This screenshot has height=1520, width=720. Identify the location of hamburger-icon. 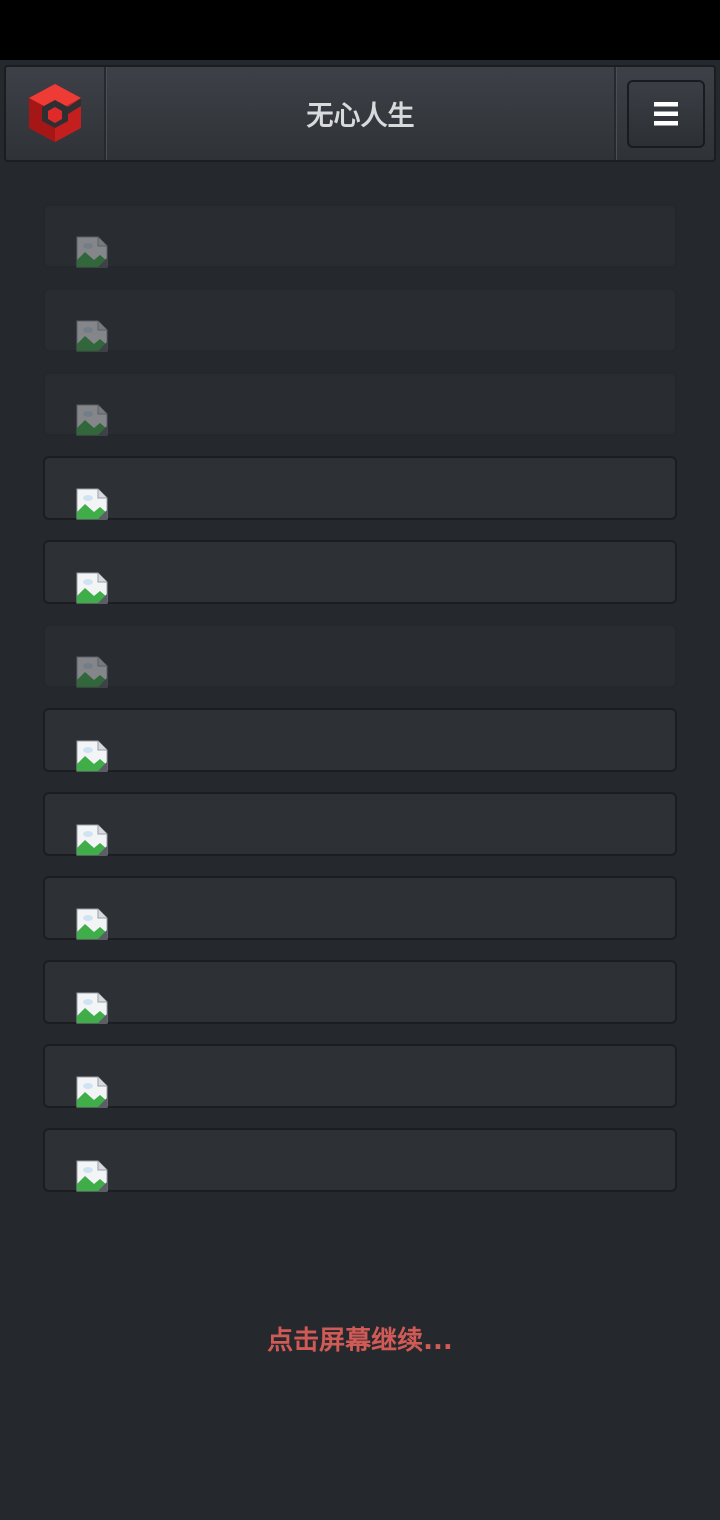
(665, 113).